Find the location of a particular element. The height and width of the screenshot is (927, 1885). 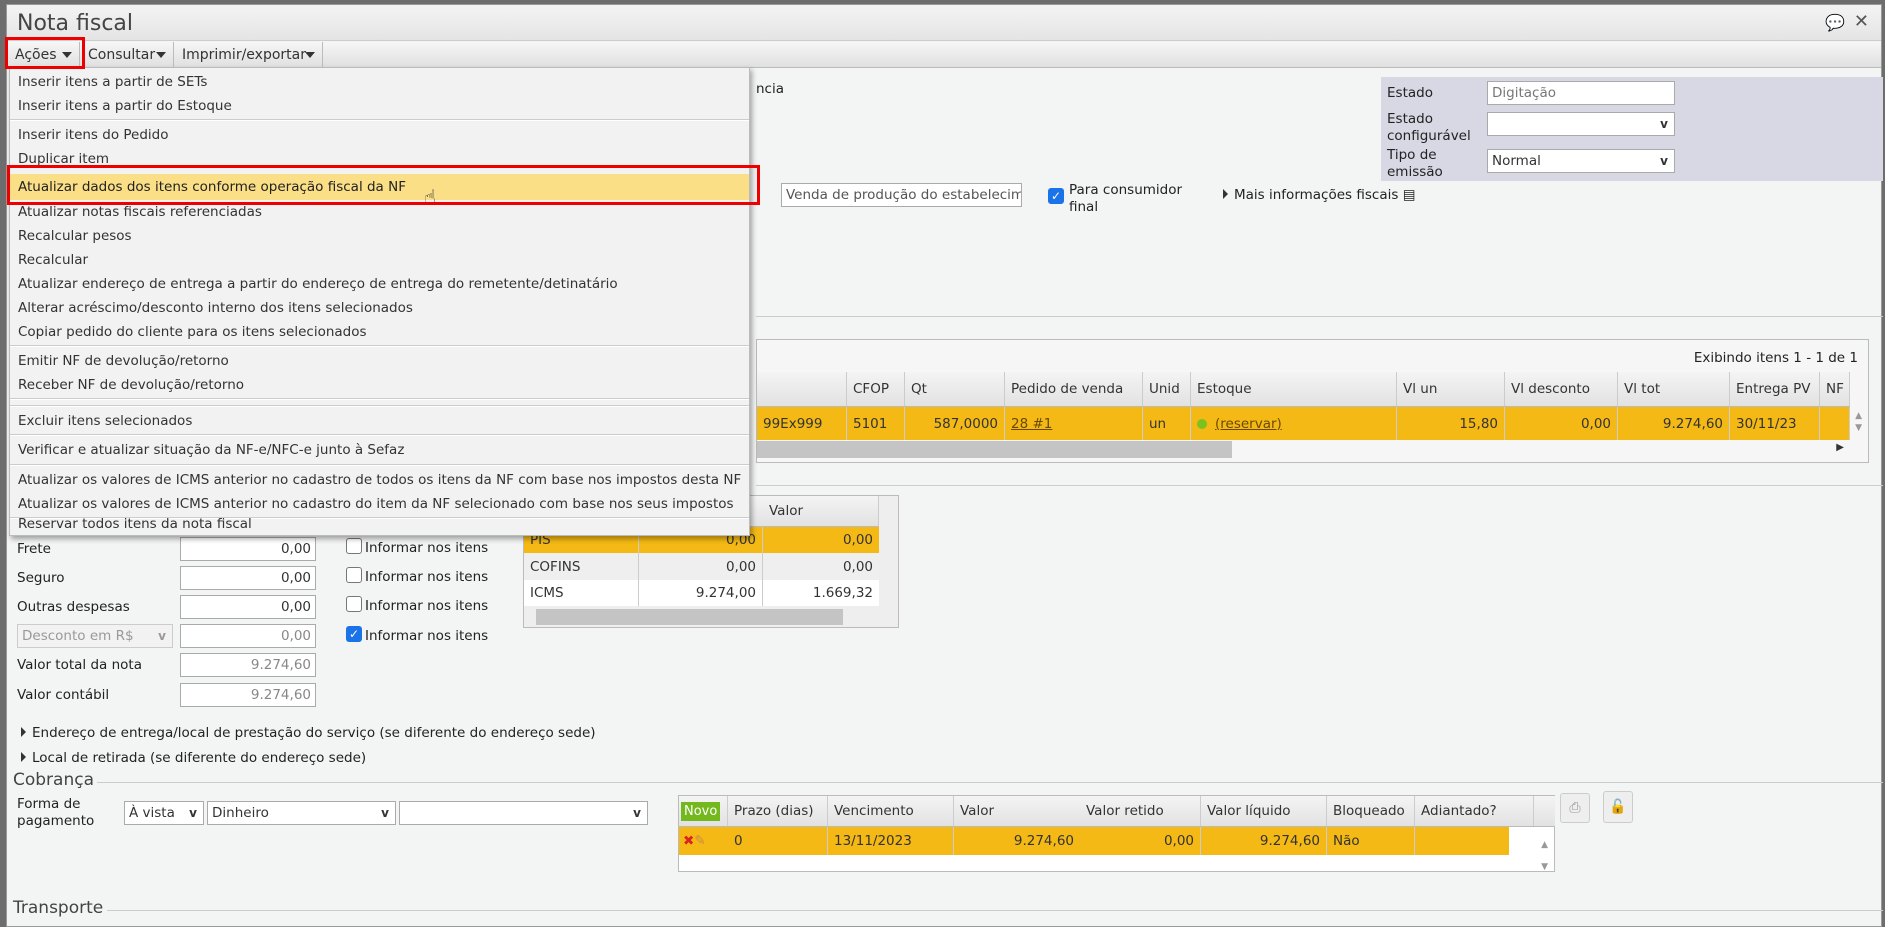

menu-item: Inserir itens do Pedido is located at coordinates (379, 135).